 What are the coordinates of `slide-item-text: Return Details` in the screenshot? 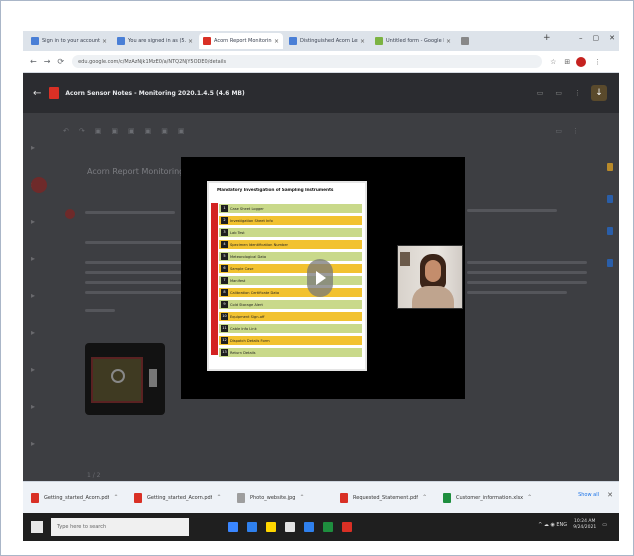 It's located at (243, 352).